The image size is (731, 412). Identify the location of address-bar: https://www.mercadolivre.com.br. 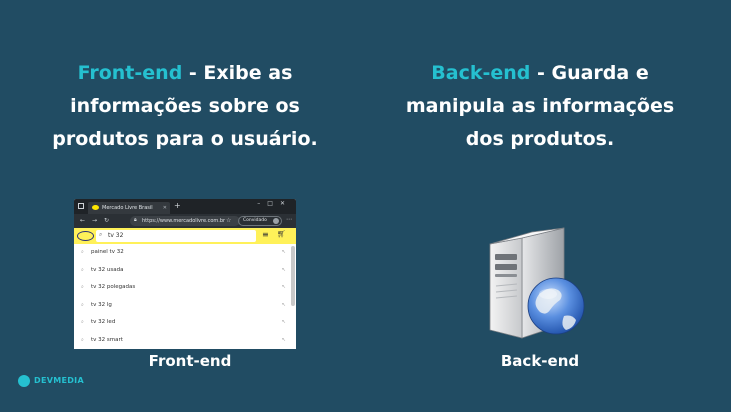
(185, 221).